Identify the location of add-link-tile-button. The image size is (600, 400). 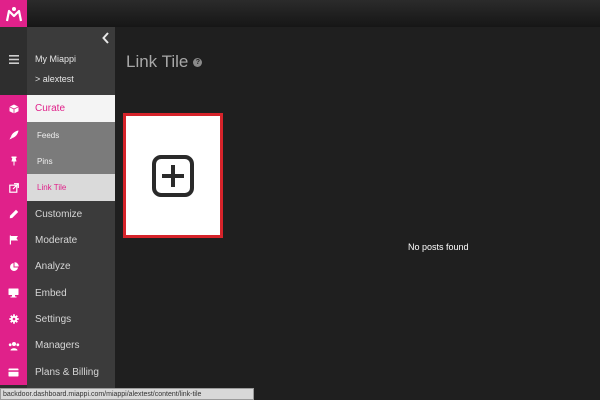
(173, 175).